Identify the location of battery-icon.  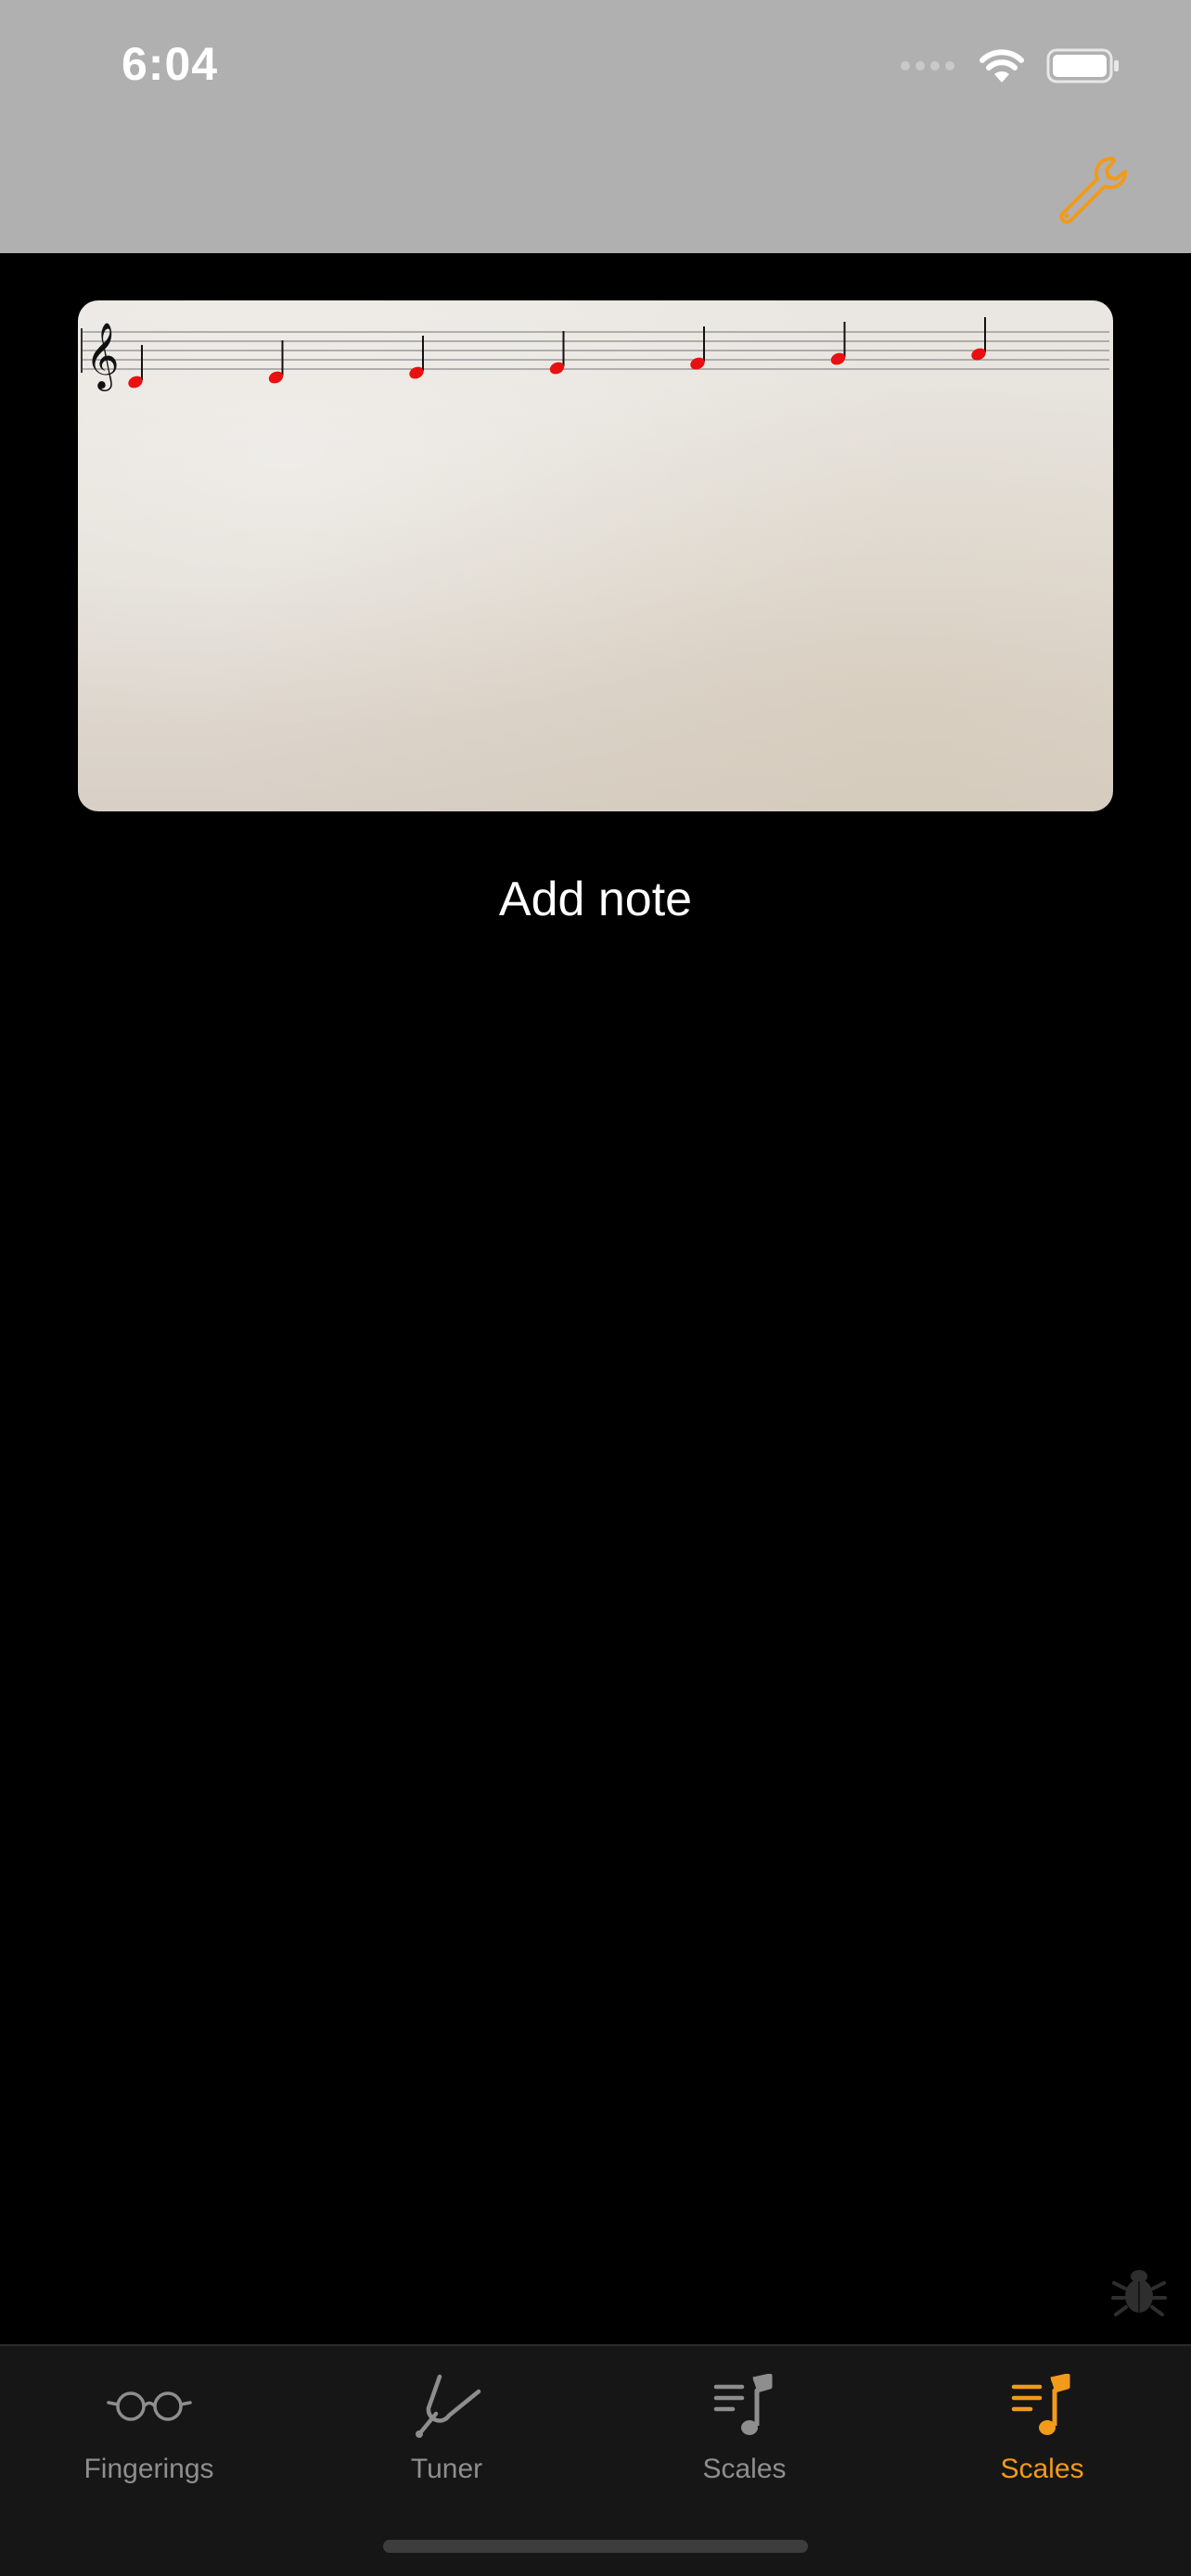
(1084, 68).